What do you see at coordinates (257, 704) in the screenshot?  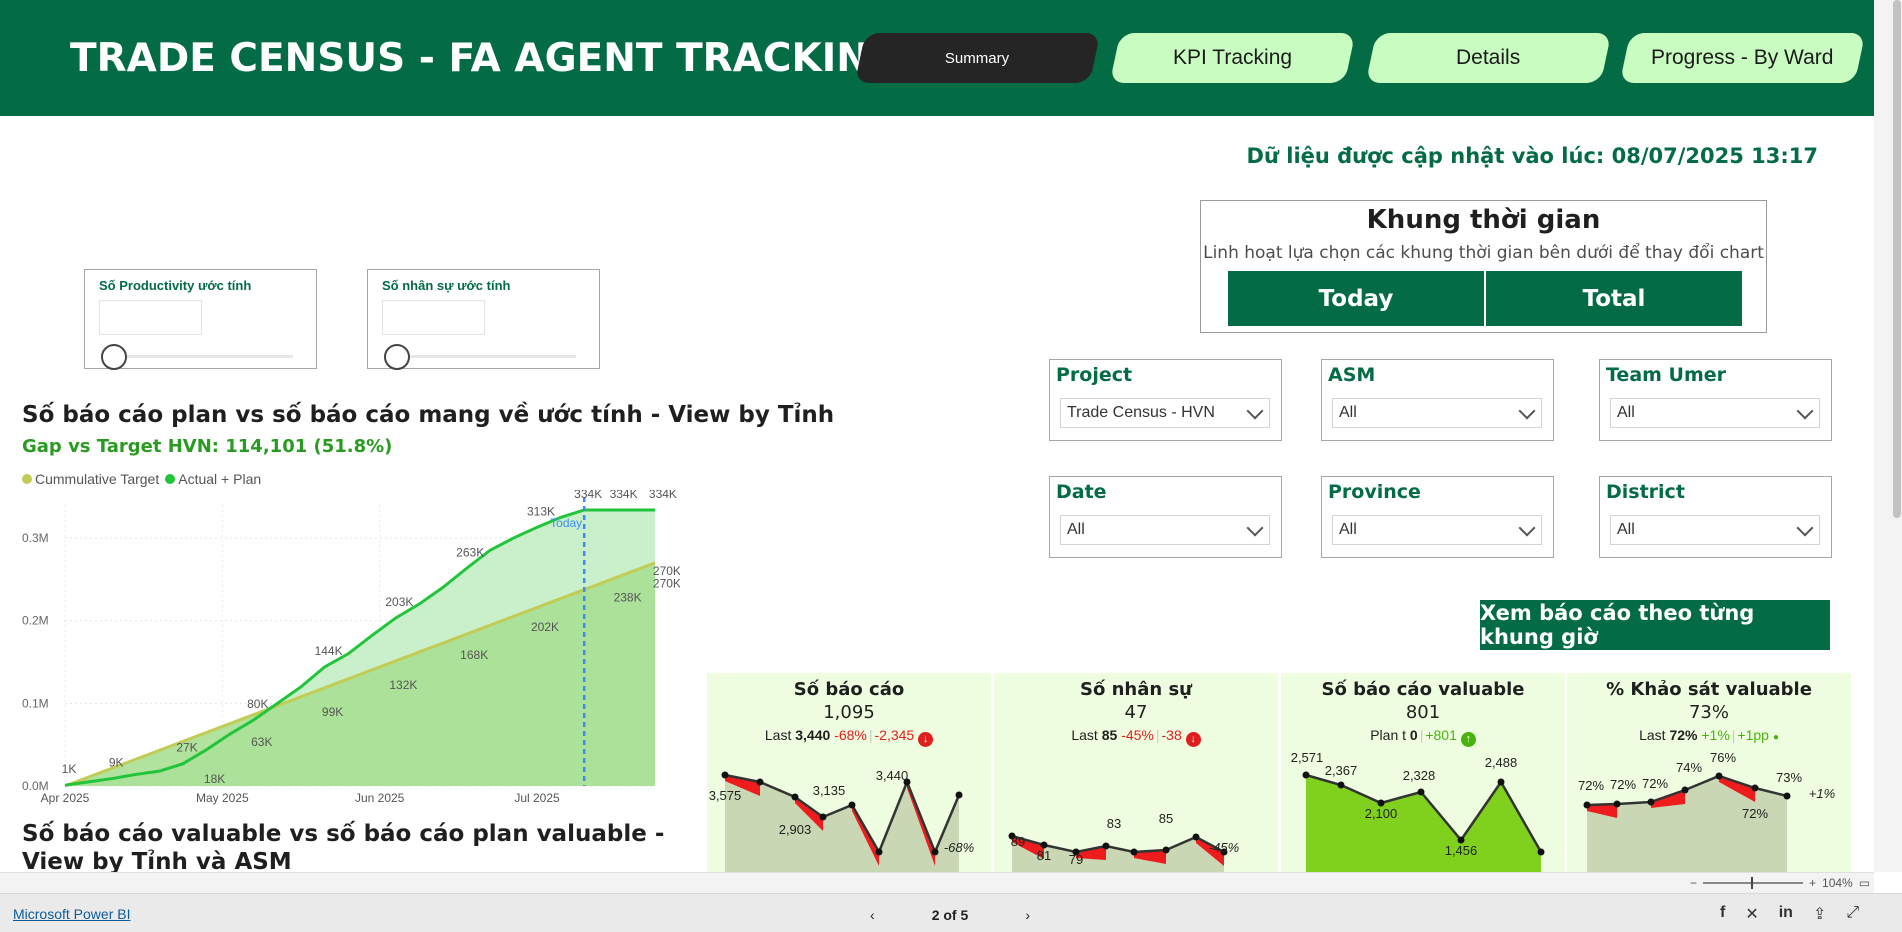 I see `actual-data-label: 80K` at bounding box center [257, 704].